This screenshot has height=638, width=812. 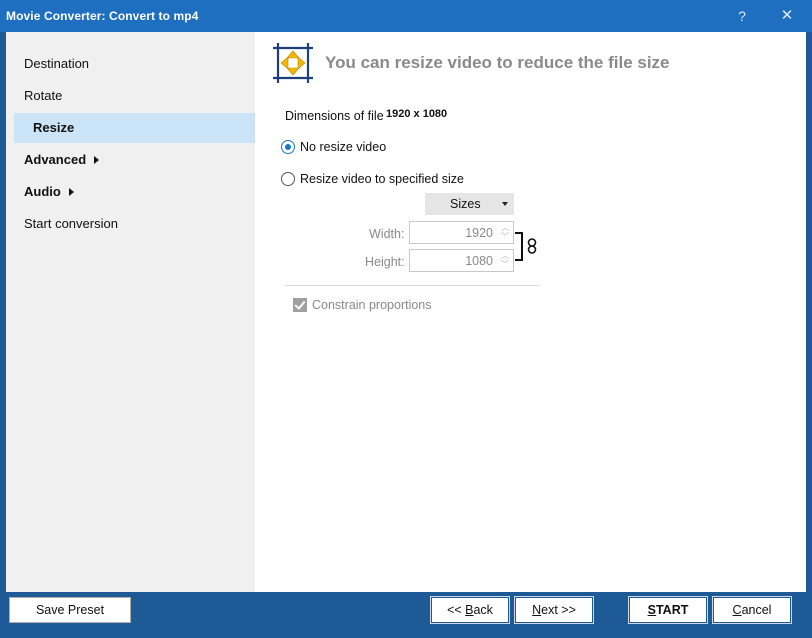 What do you see at coordinates (651, 610) in the screenshot?
I see `start-accel: S` at bounding box center [651, 610].